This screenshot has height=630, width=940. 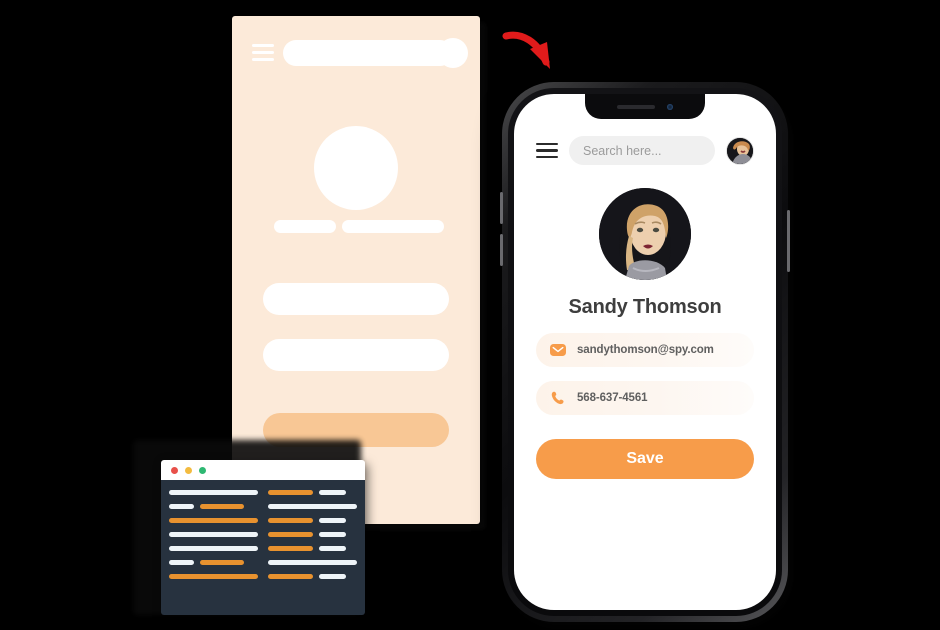 I want to click on avatar-placeholder, so click(x=453, y=53).